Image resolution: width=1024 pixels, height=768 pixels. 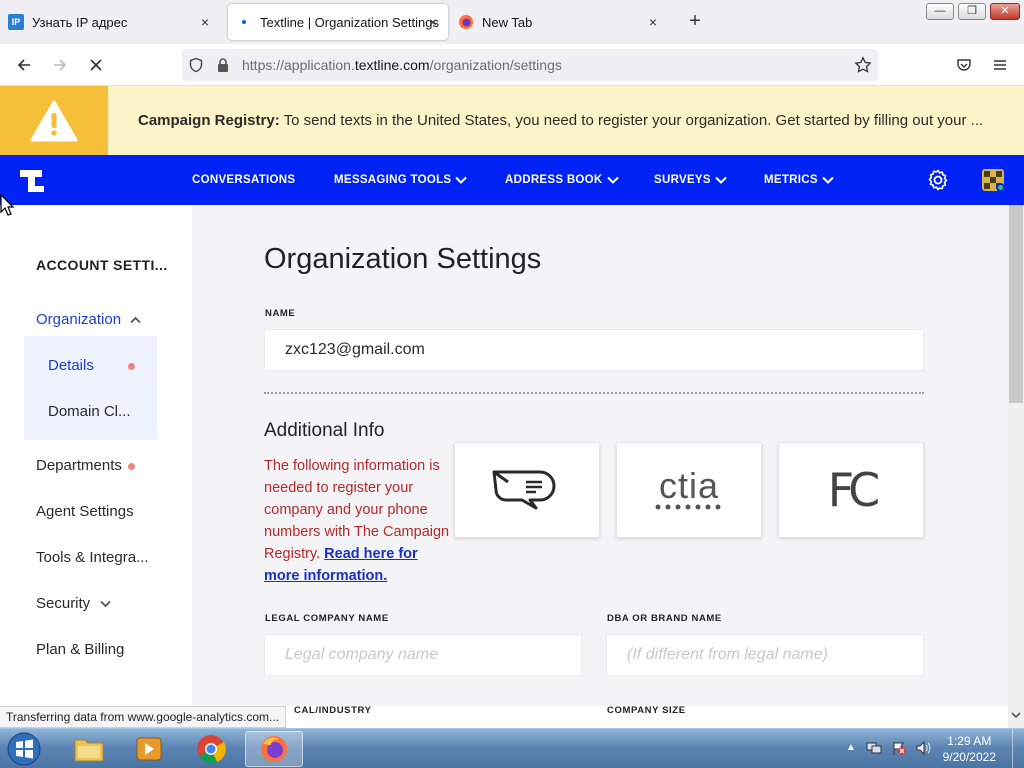 What do you see at coordinates (765, 655) in the screenshot?
I see `dba-brand-name-input: (If different from legal name)` at bounding box center [765, 655].